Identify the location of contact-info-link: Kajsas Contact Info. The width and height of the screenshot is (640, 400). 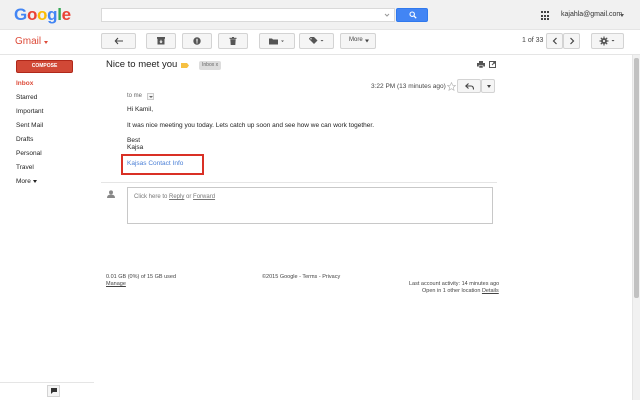
(155, 163).